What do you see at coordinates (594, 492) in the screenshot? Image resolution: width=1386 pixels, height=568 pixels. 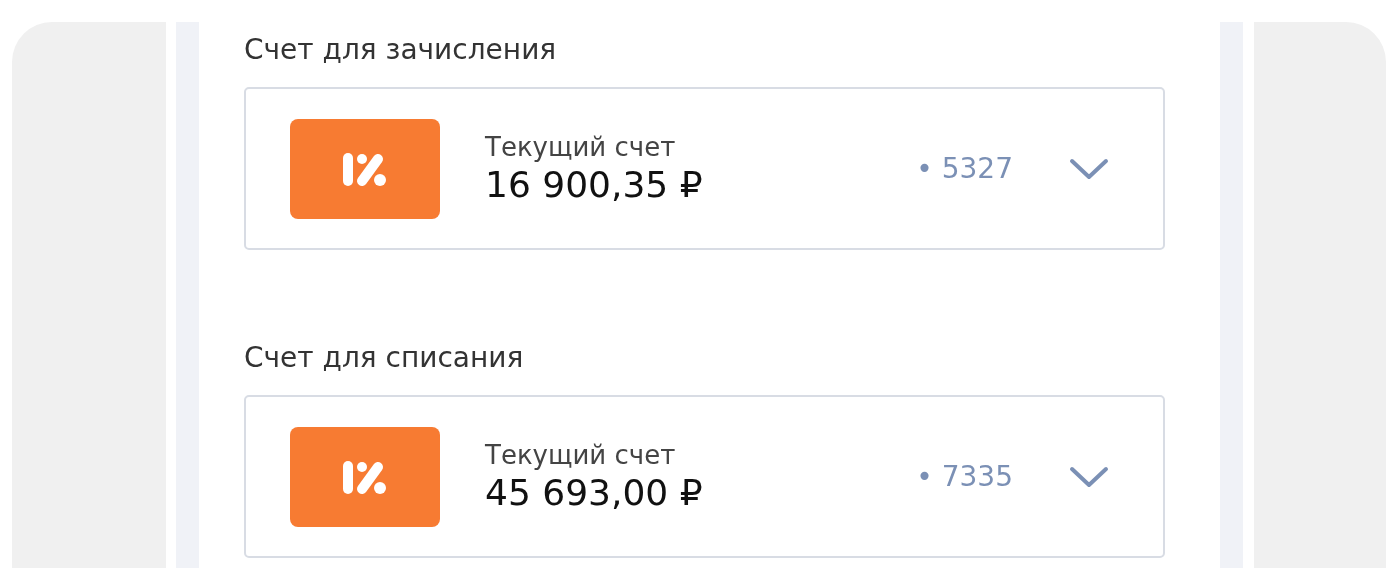 I see `account-balance: 45 693,00 ₽` at bounding box center [594, 492].